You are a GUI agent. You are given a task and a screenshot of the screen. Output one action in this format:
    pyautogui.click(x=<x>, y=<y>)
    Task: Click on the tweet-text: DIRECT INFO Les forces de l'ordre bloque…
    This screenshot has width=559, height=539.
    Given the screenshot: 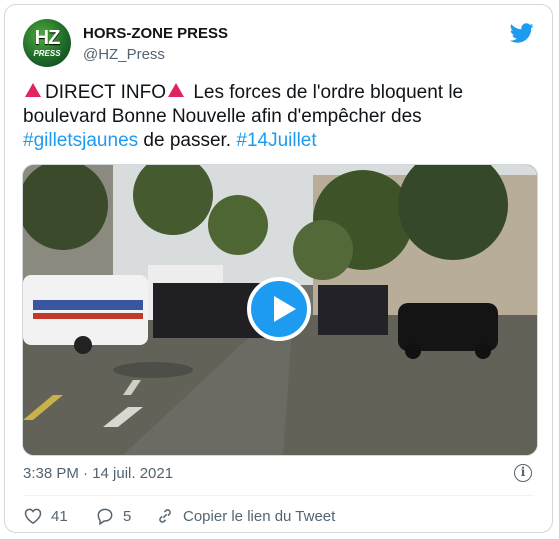 What is the action you would take?
    pyautogui.click(x=278, y=117)
    